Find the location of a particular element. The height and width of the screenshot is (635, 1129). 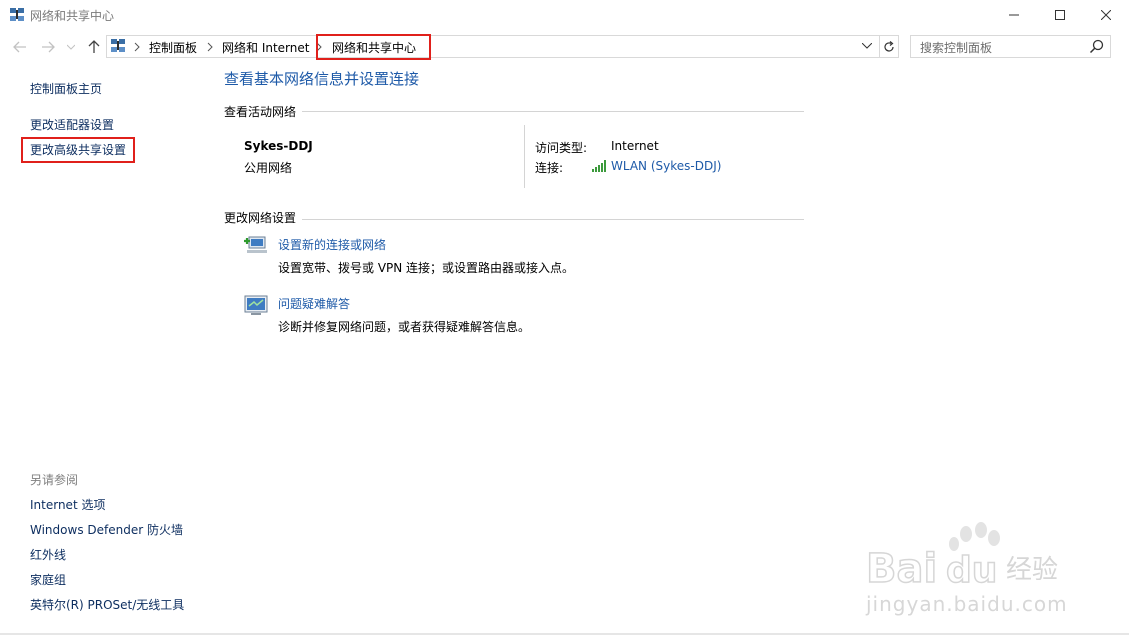

see-also-homegroup: 家庭组 is located at coordinates (48, 579).